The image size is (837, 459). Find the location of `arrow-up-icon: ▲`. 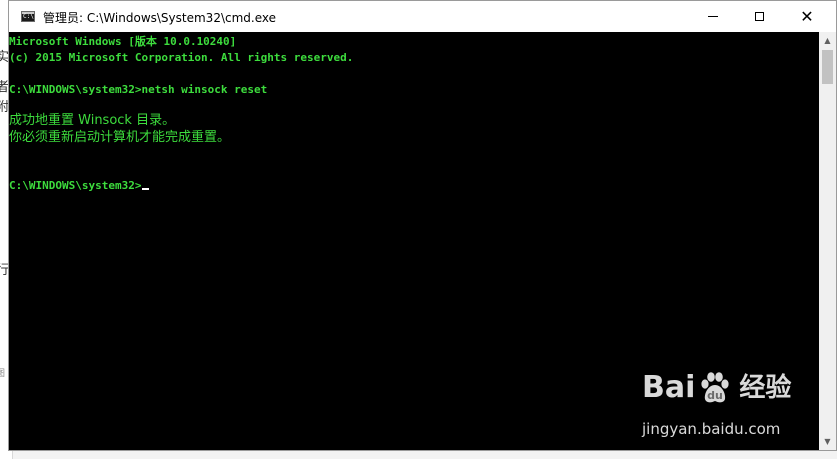

arrow-up-icon: ▲ is located at coordinates (827, 40).